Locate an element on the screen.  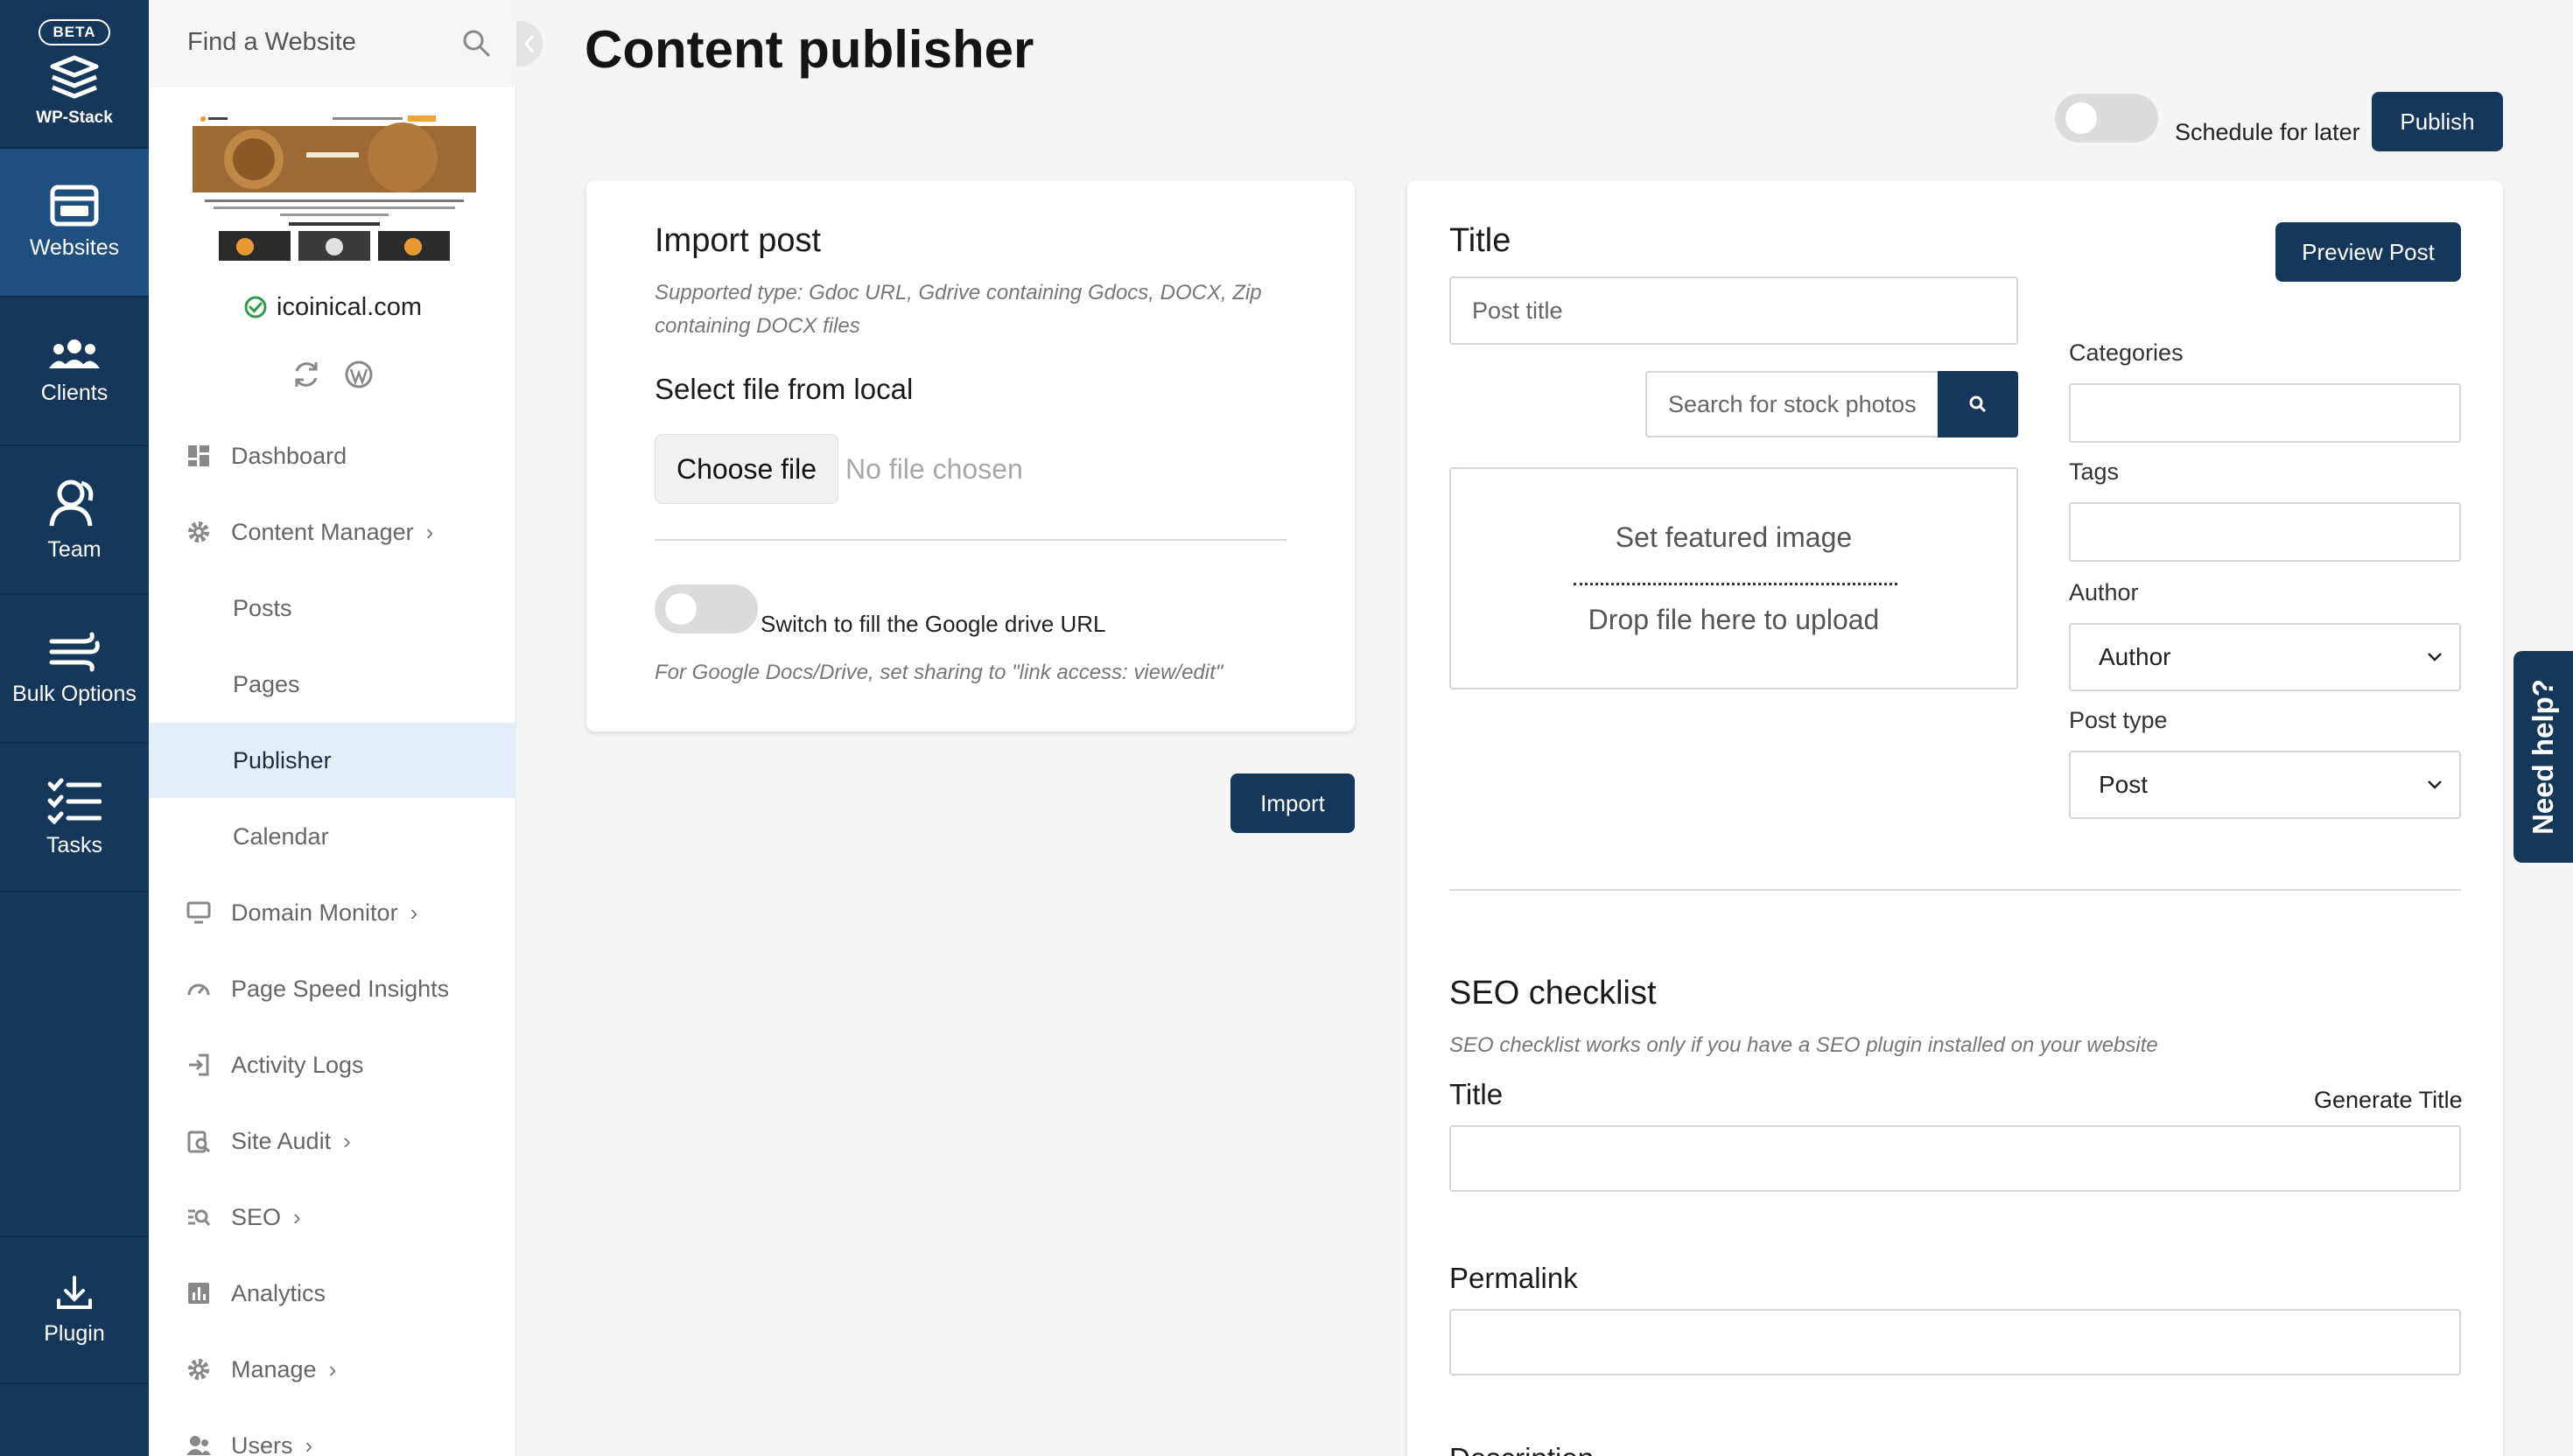
menu-label-with-chevron: Content Manager › is located at coordinates (332, 532).